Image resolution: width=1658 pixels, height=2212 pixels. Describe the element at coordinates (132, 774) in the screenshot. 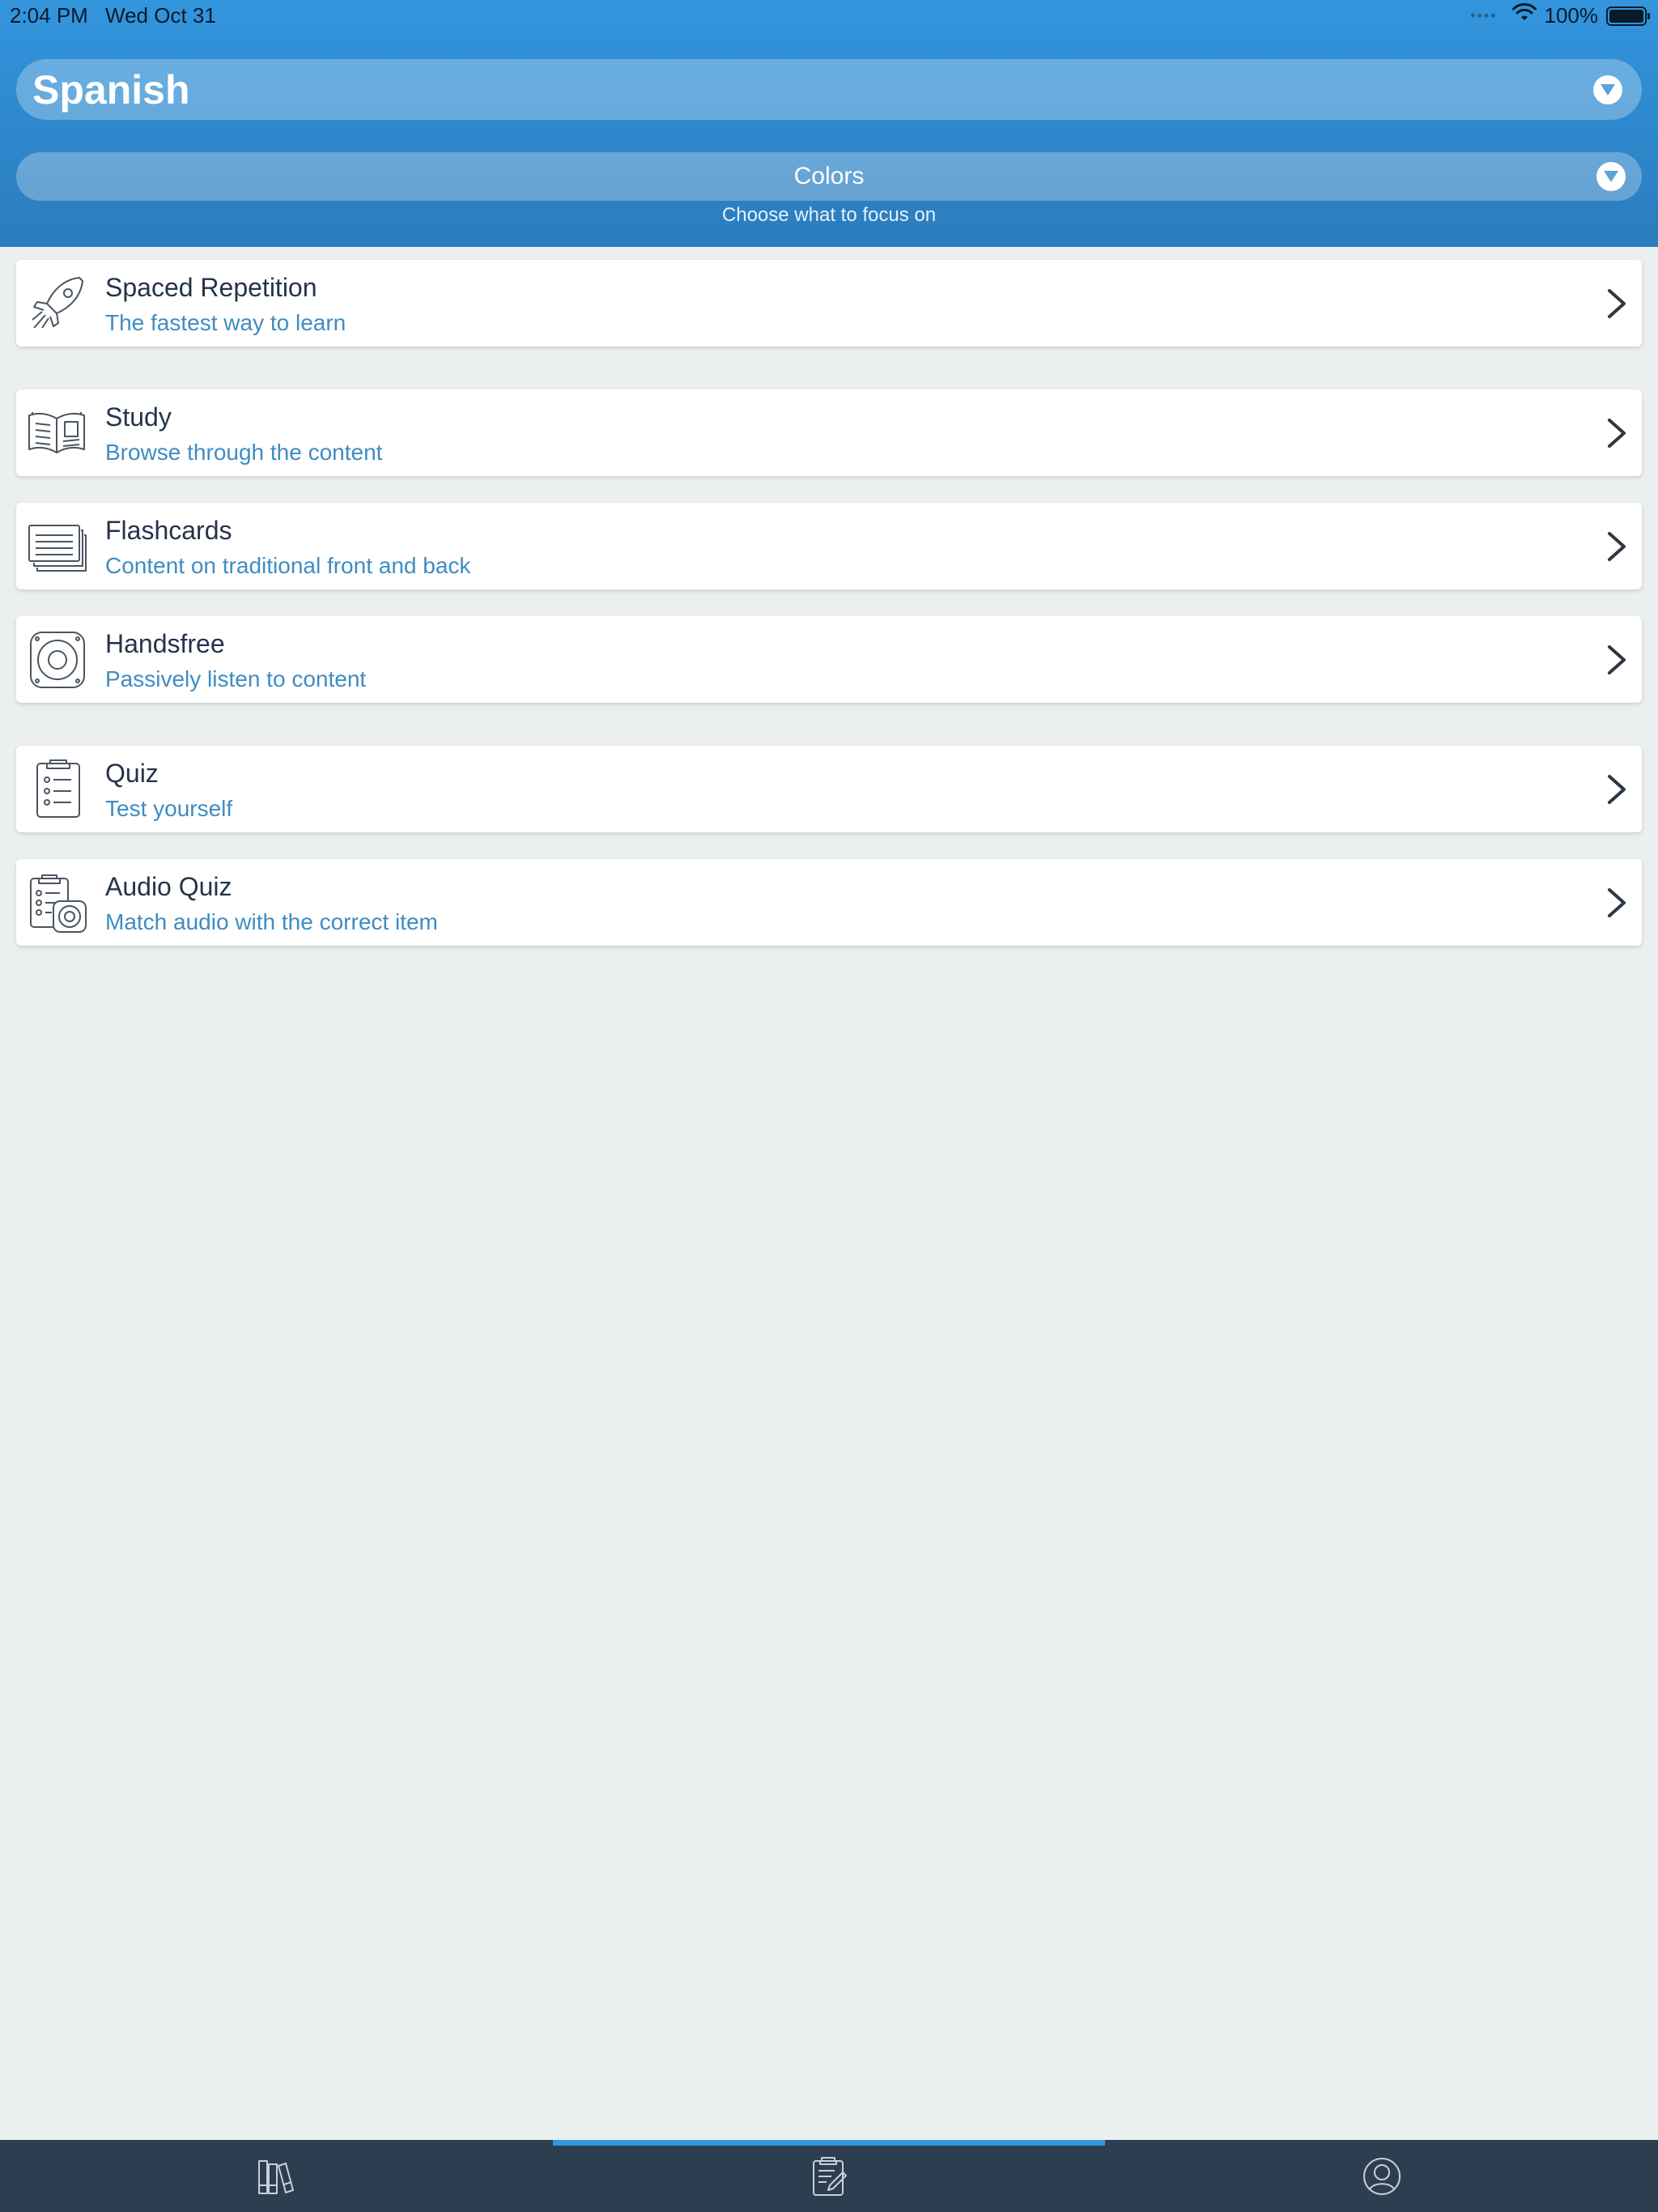

I see `mode-title: Quiz` at that location.